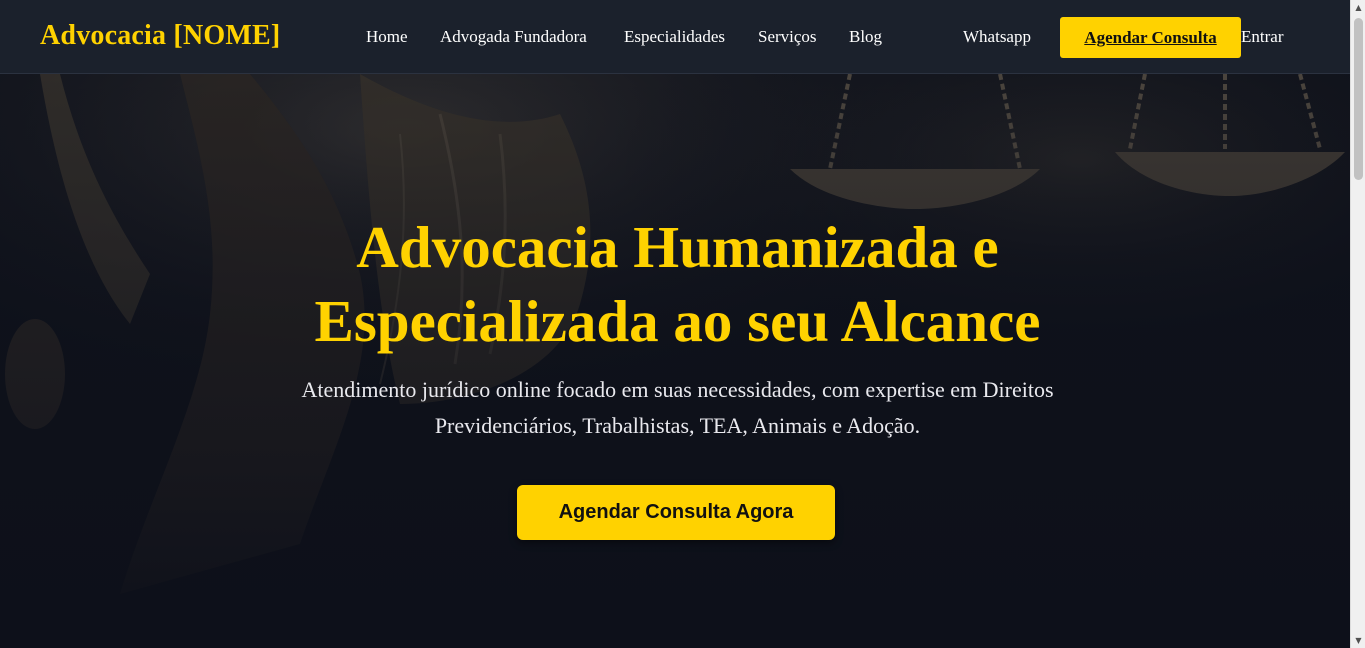 The image size is (1365, 648). What do you see at coordinates (865, 37) in the screenshot?
I see `nav-link-blog: Blog` at bounding box center [865, 37].